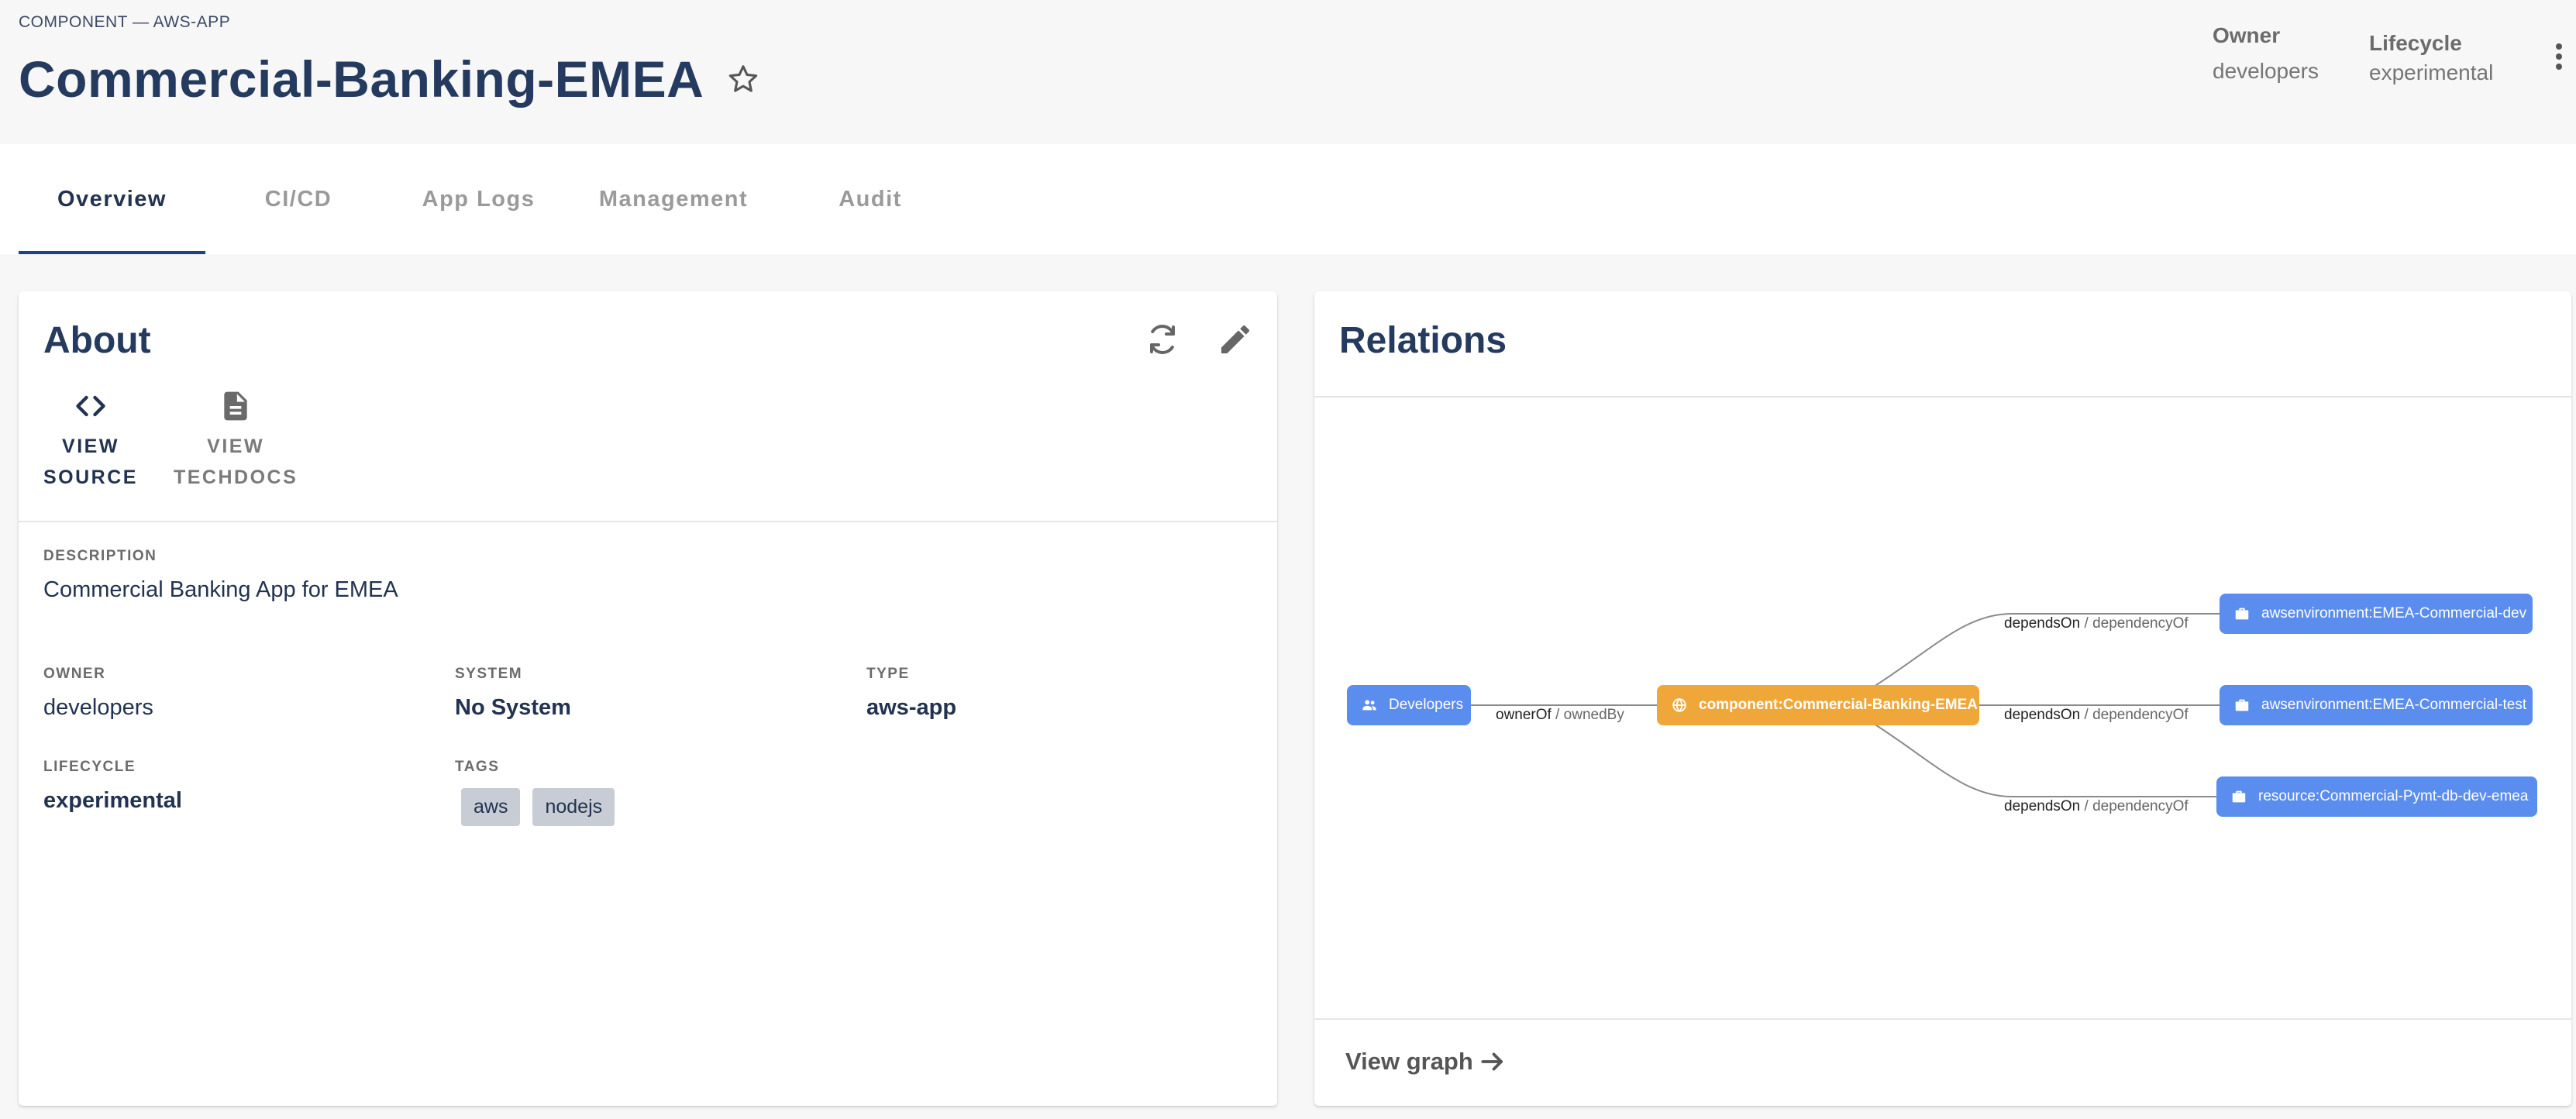 This screenshot has width=2576, height=1119. I want to click on view-techdocs-label-2: TECHDOCS, so click(235, 477).